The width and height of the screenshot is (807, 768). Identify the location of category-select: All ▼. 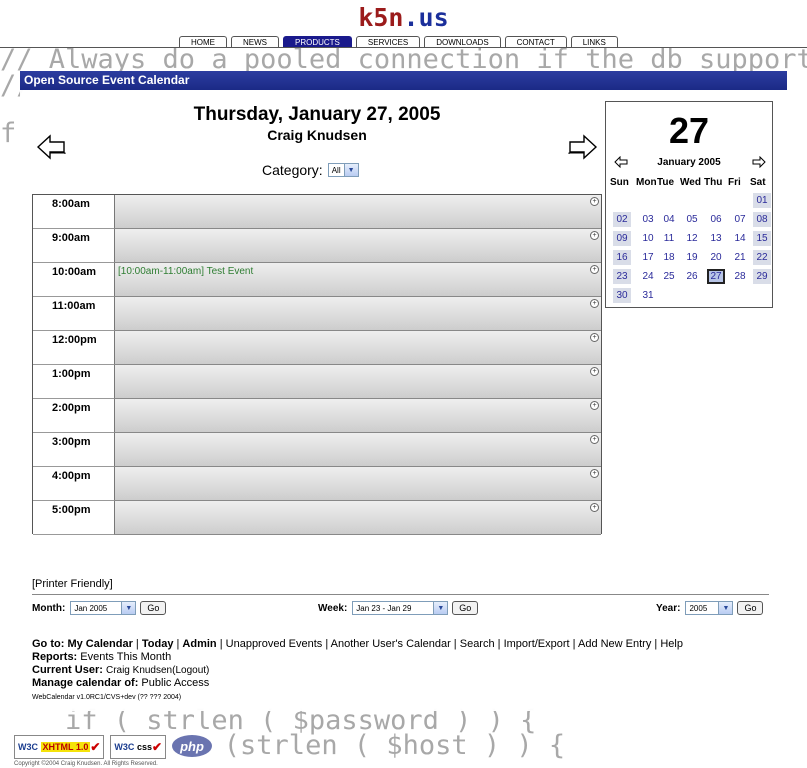
(343, 170).